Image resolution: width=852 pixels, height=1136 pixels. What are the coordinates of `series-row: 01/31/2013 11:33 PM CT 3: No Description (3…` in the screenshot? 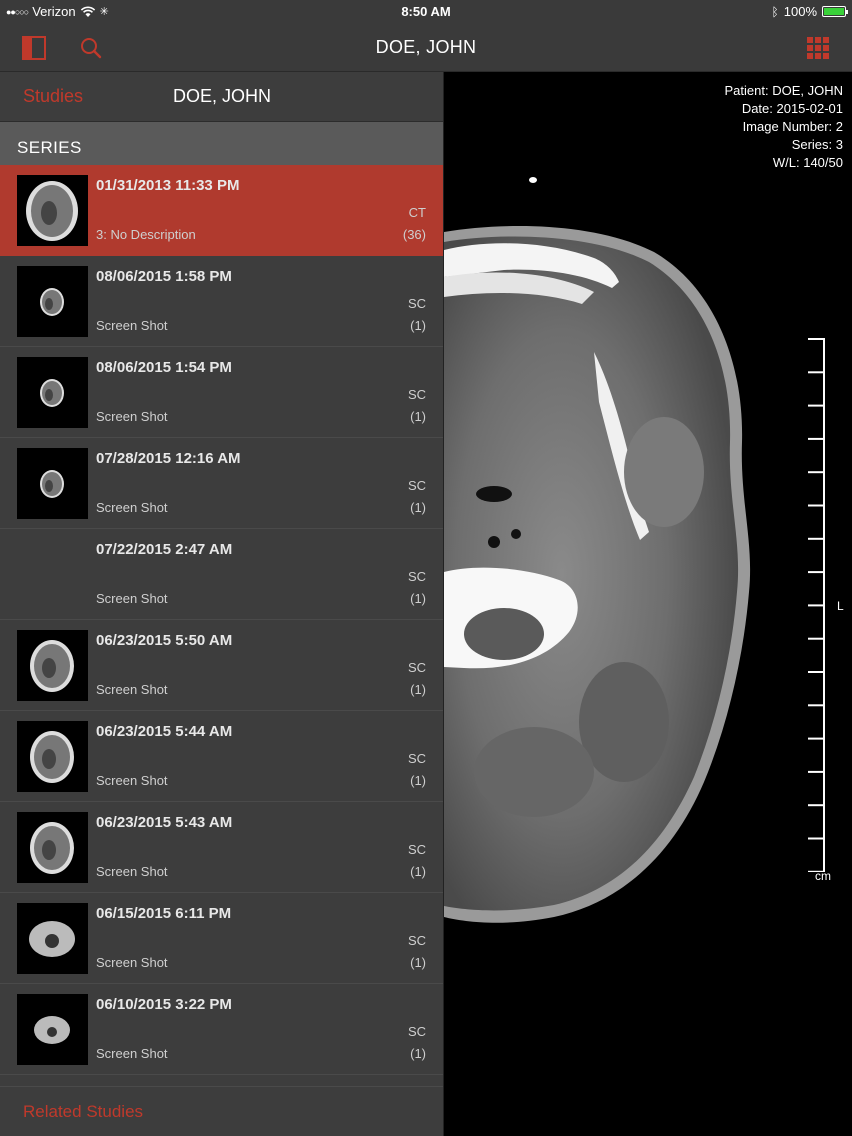 It's located at (221, 210).